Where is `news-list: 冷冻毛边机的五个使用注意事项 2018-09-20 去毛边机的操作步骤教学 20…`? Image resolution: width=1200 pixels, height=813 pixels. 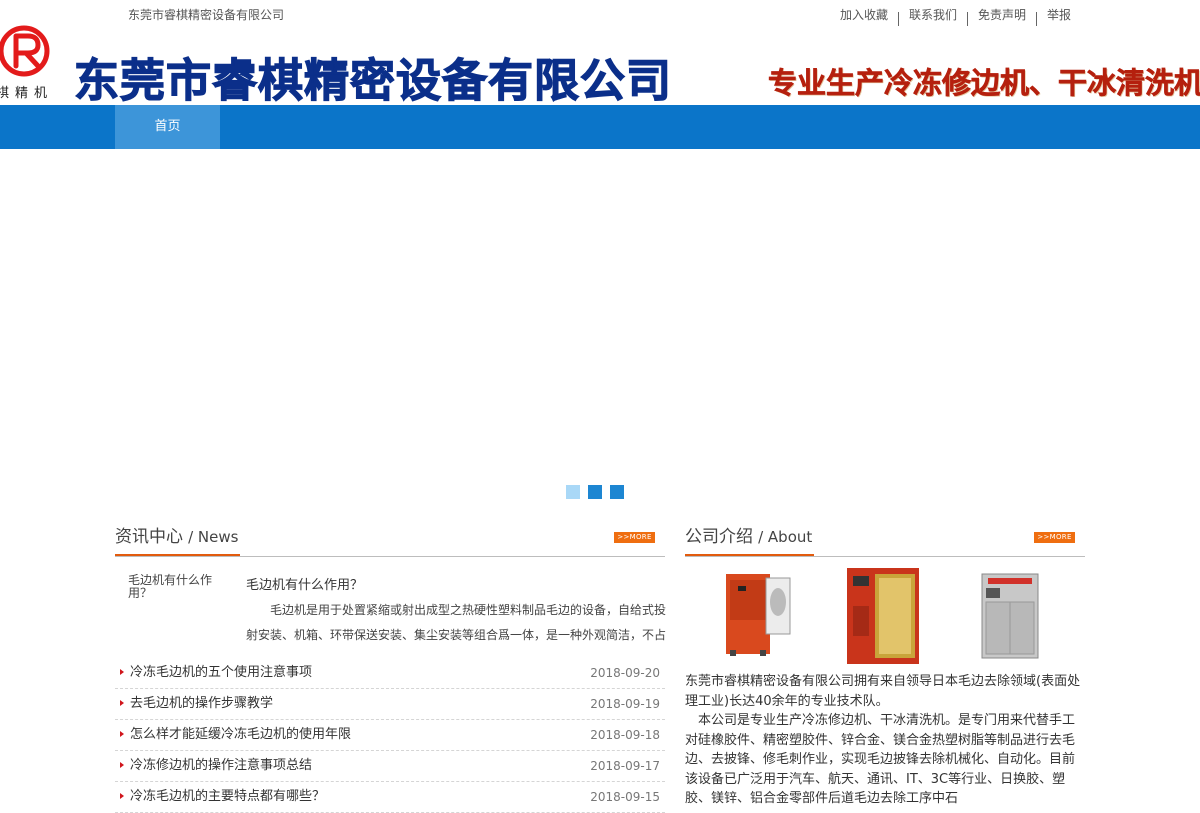 news-list: 冷冻毛边机的五个使用注意事项 2018-09-20 去毛边机的操作步骤教学 20… is located at coordinates (390, 735).